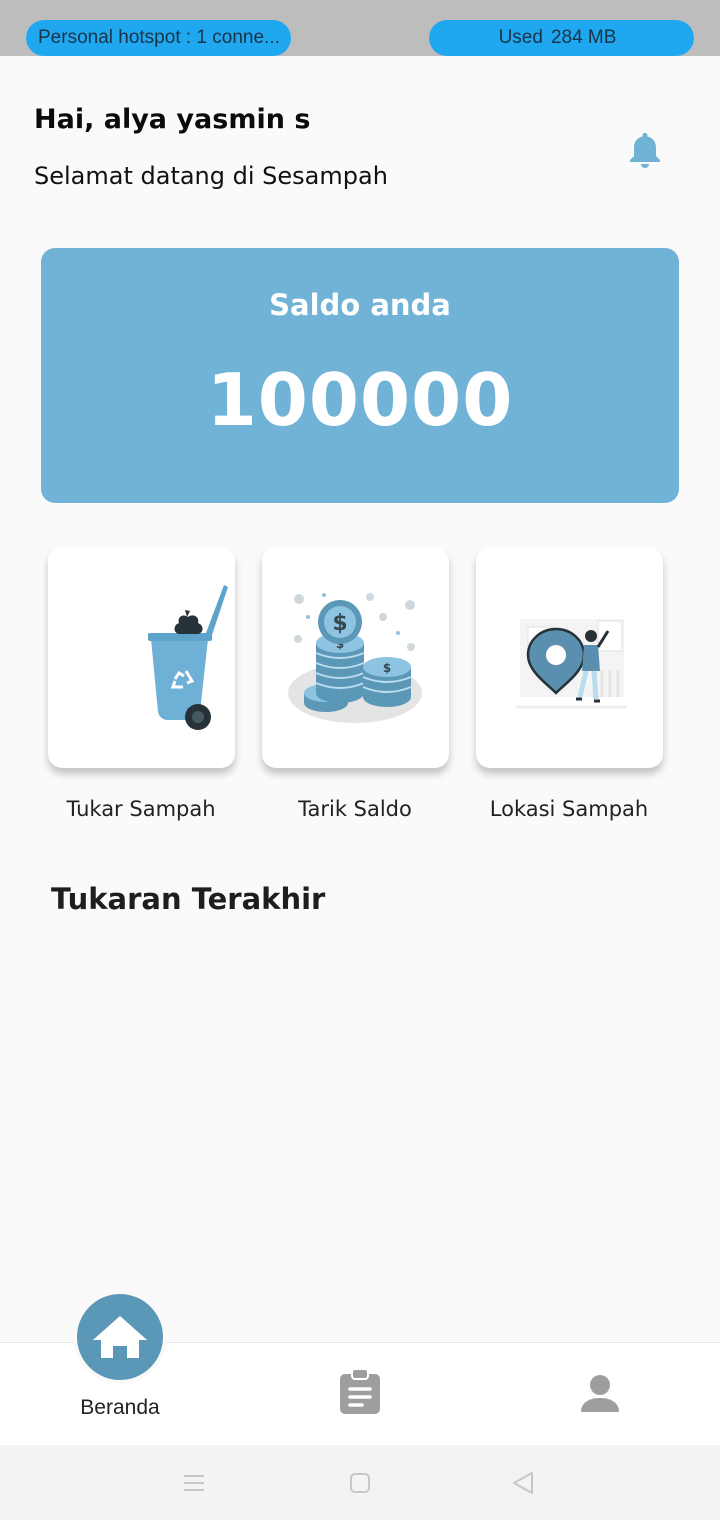  What do you see at coordinates (141, 809) in the screenshot?
I see `menu-label-tukar-sampah: Tukar Sampah` at bounding box center [141, 809].